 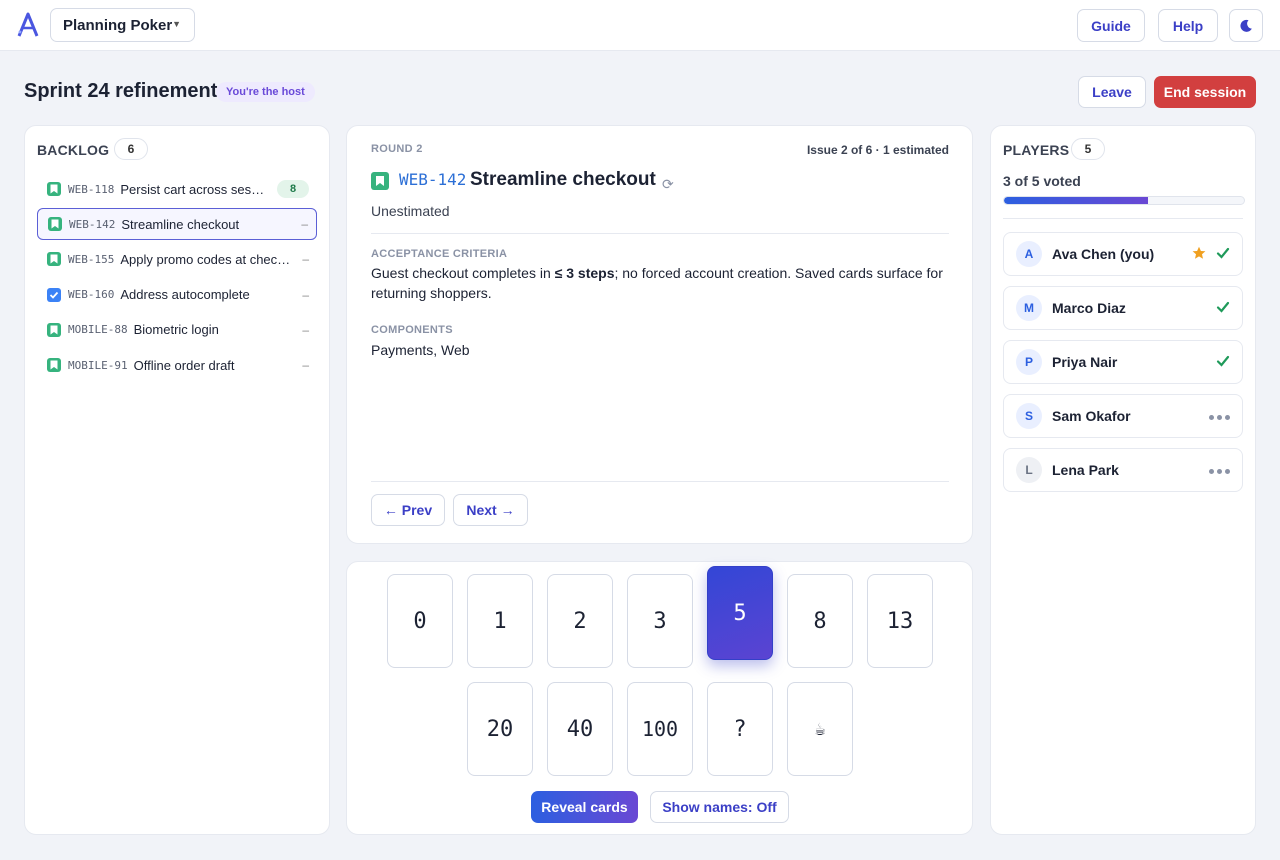 I want to click on avatar: S, so click(x=1029, y=416).